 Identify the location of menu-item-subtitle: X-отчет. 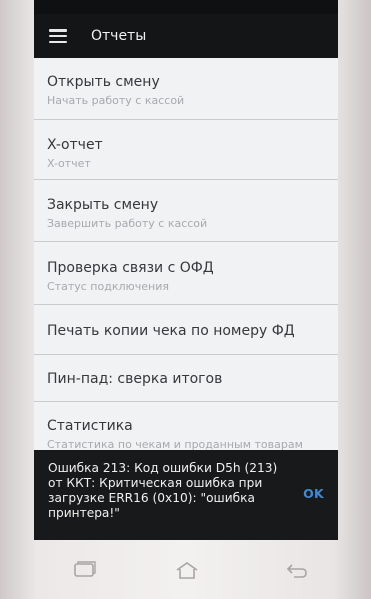
(69, 163).